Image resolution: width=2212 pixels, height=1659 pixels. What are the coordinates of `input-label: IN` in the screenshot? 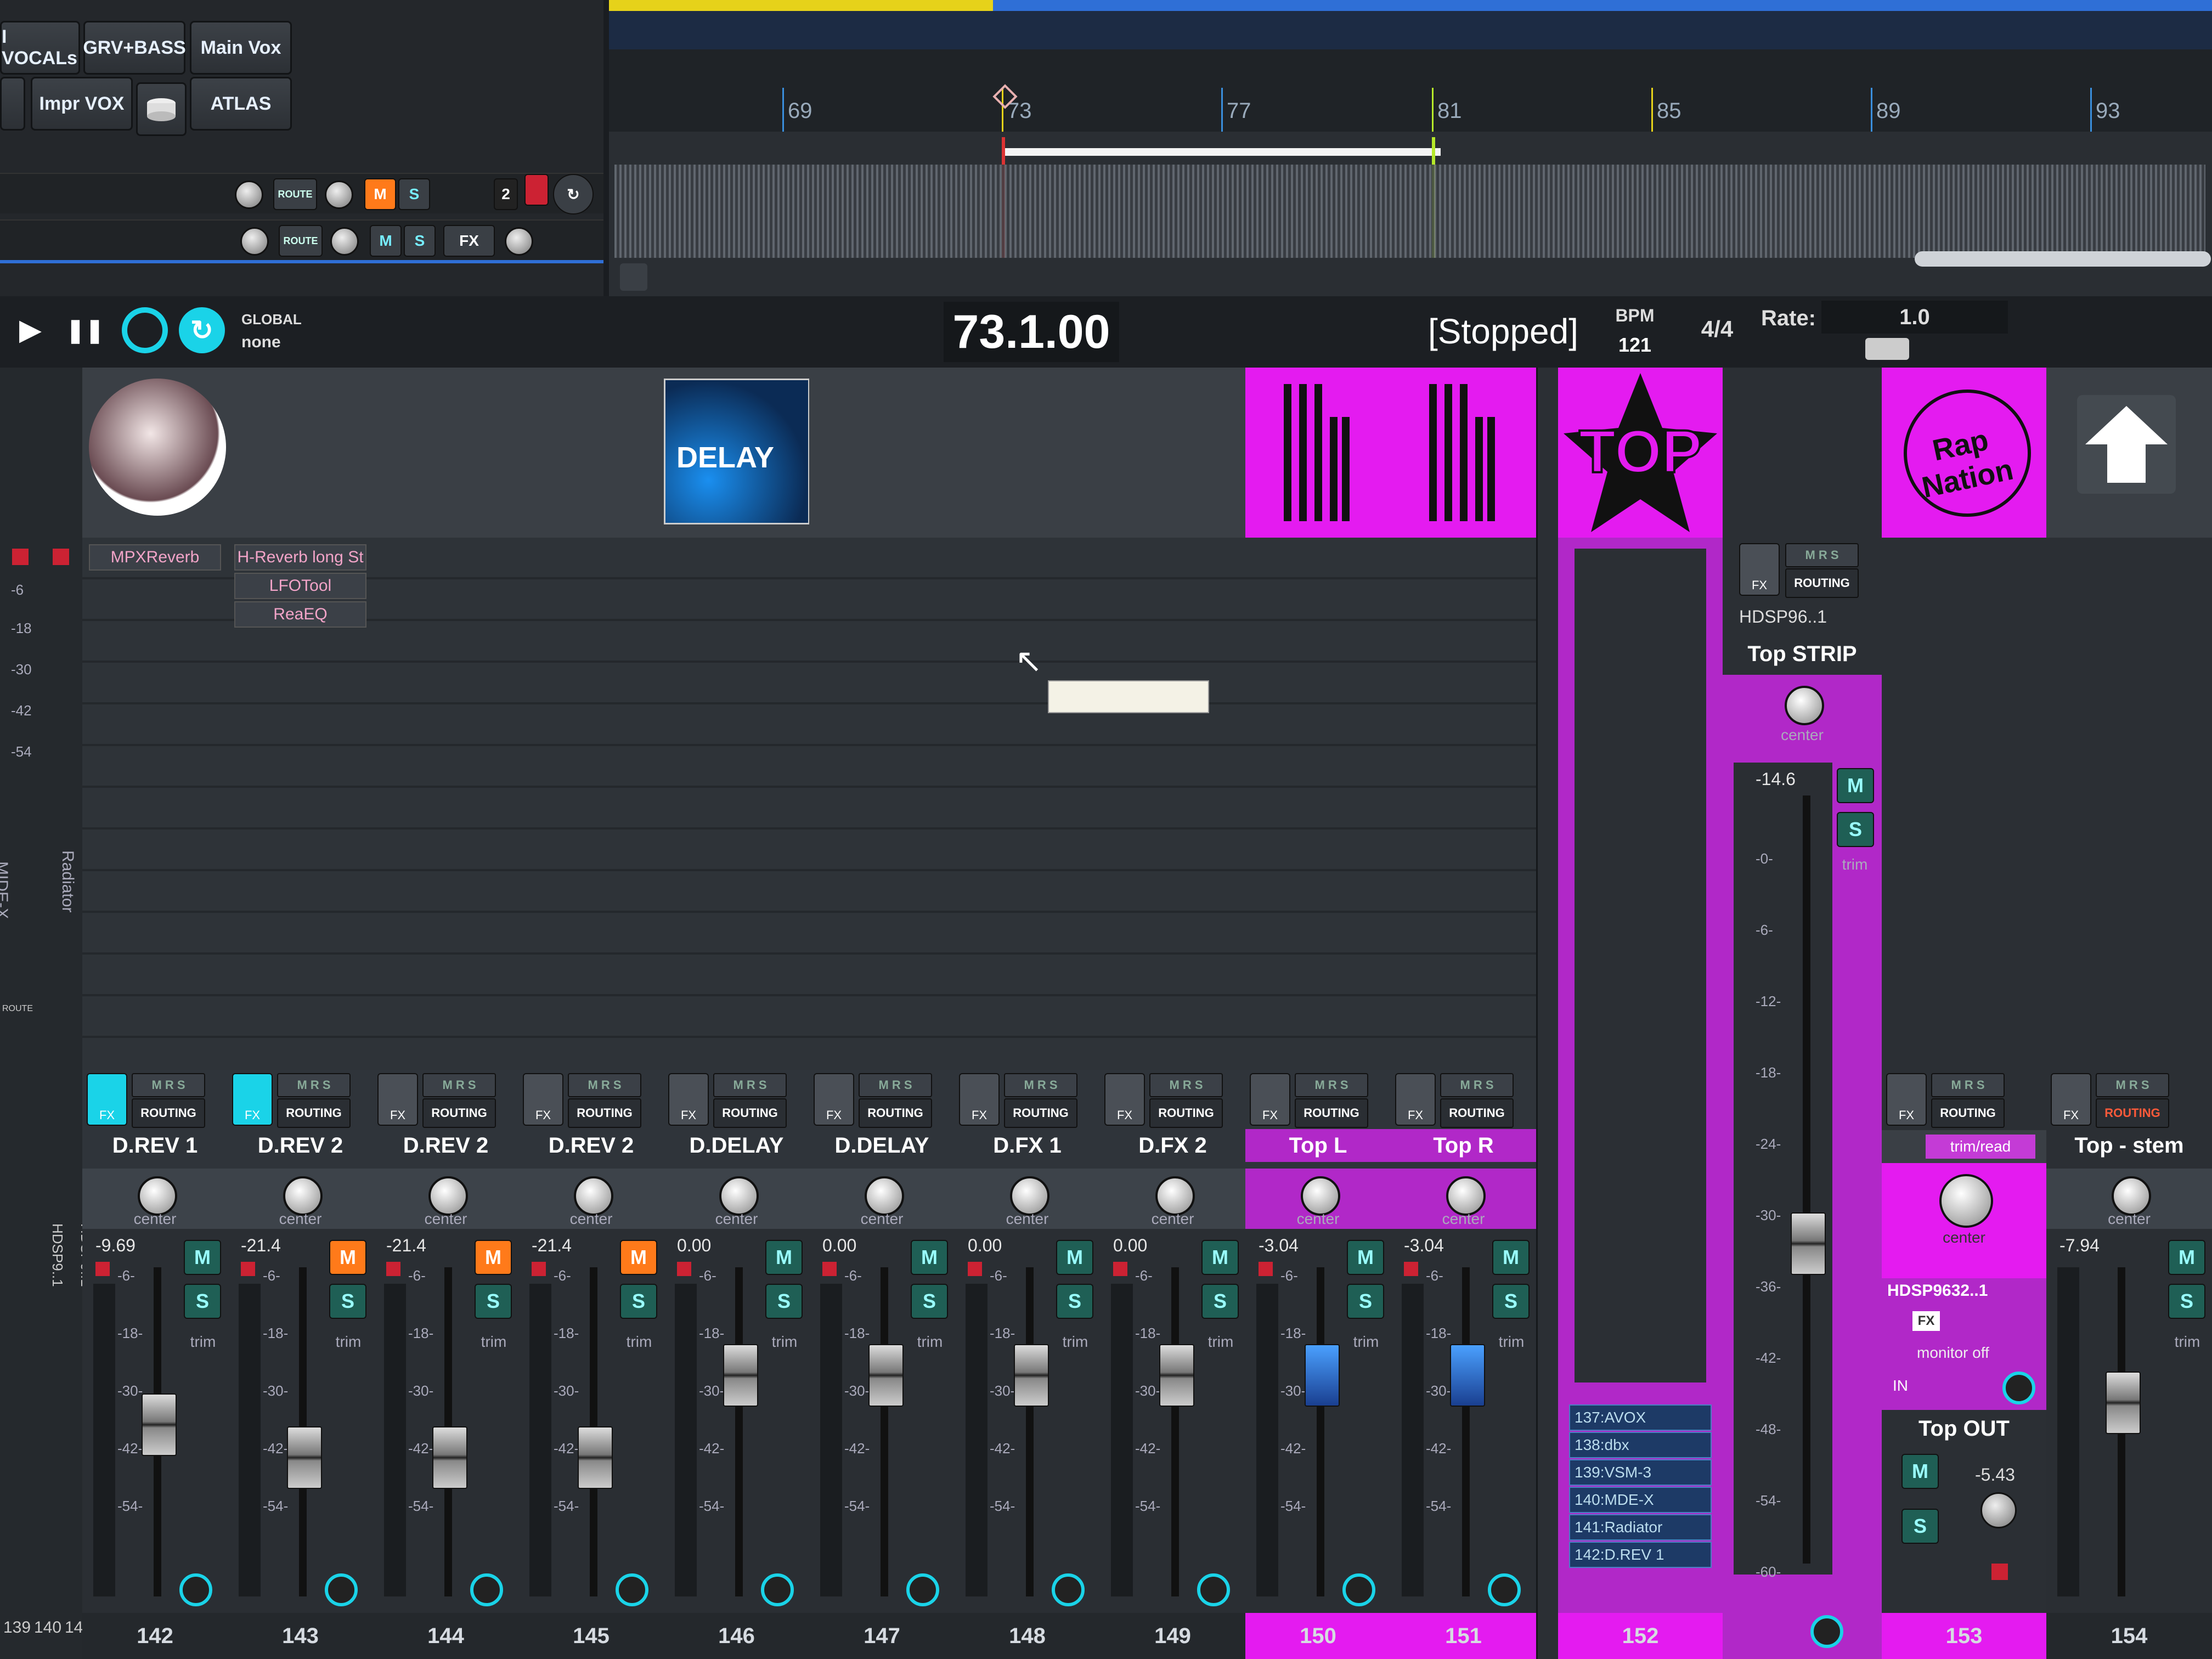 It's located at (1909, 1388).